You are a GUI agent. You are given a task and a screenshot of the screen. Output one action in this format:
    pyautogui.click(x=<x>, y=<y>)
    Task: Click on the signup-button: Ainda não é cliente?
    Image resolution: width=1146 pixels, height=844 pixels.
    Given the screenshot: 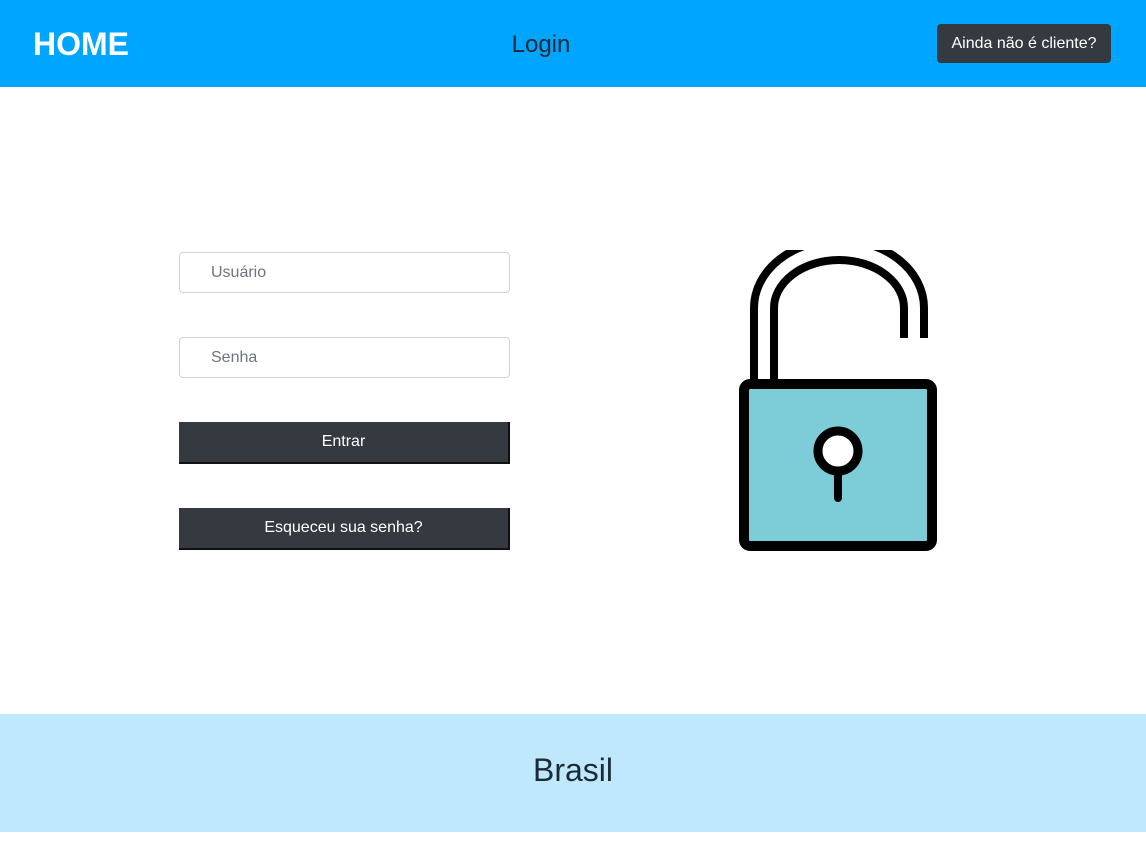 What is the action you would take?
    pyautogui.click(x=1024, y=43)
    